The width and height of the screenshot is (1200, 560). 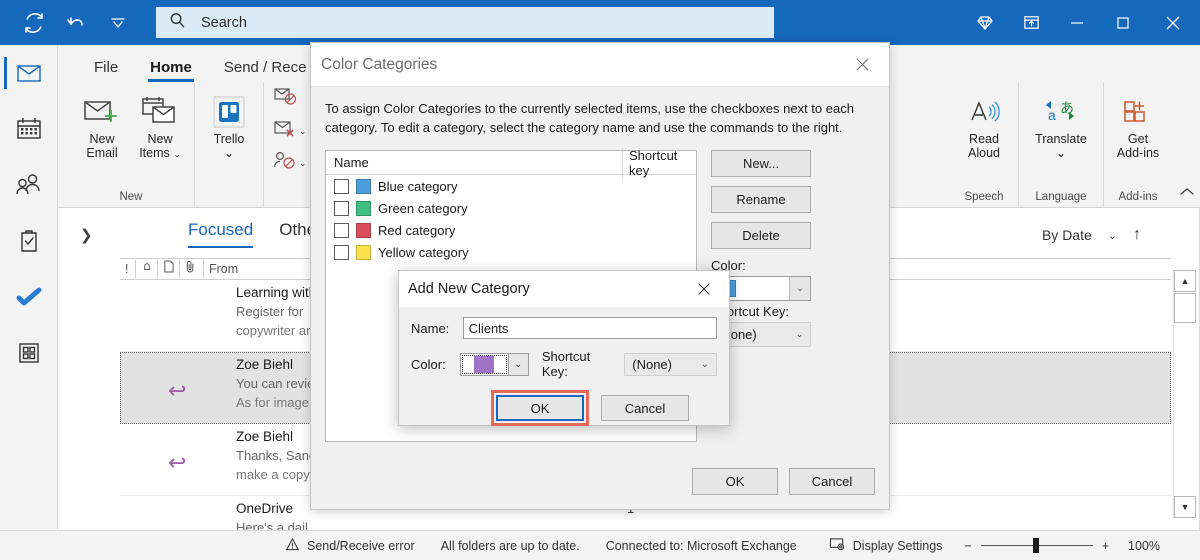 I want to click on column-attachment, so click(x=192, y=269).